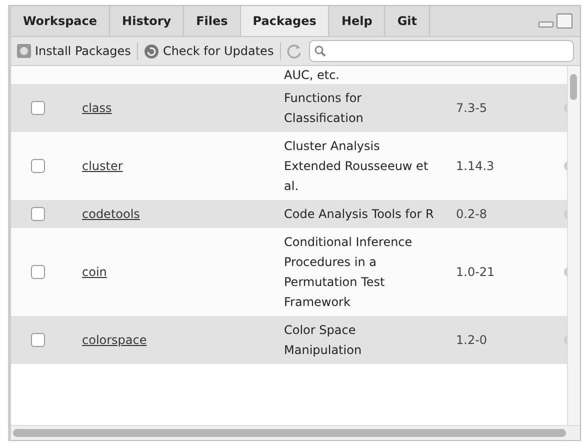 The height and width of the screenshot is (445, 583). I want to click on package-description: Color Space Manipulation, so click(323, 340).